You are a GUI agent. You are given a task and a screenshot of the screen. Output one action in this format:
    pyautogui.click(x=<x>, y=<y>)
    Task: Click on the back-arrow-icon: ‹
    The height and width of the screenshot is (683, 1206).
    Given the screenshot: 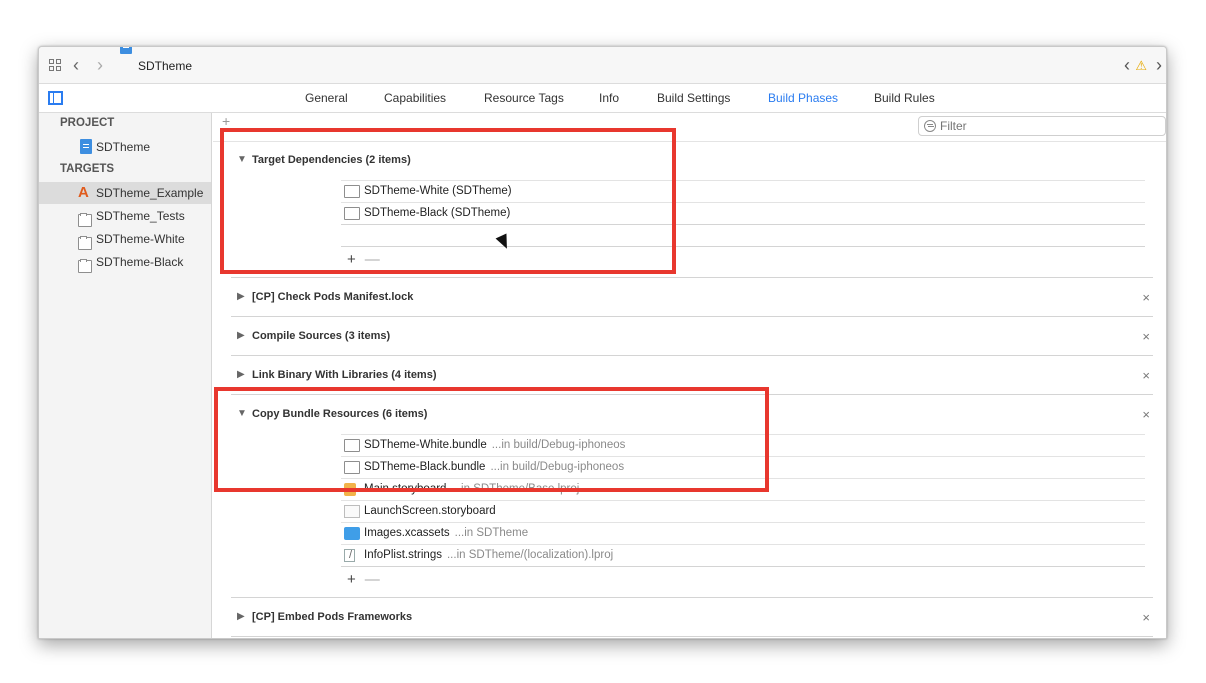 What is the action you would take?
    pyautogui.click(x=76, y=65)
    